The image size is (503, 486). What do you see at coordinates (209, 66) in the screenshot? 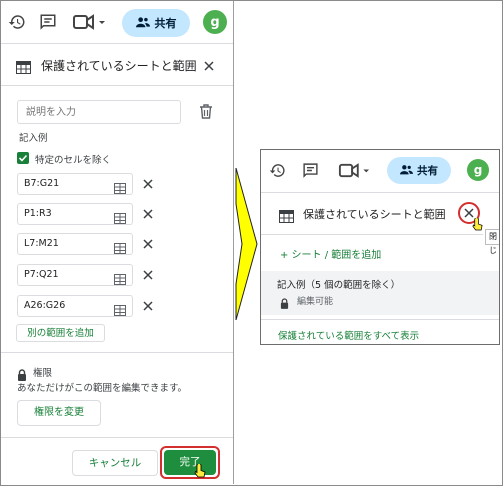
I see `close-icon` at bounding box center [209, 66].